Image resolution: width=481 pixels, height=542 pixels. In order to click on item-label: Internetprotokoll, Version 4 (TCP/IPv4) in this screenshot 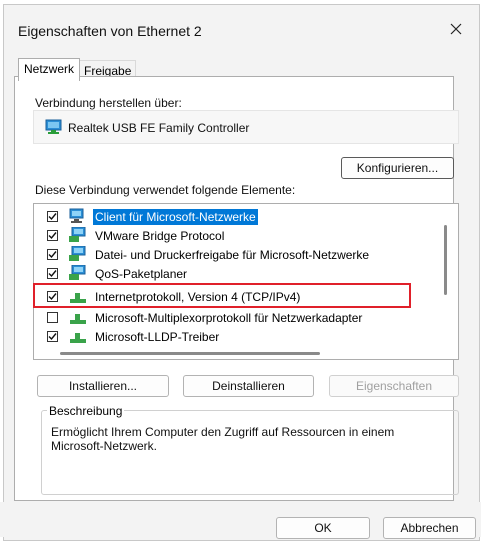, I will do `click(198, 296)`.